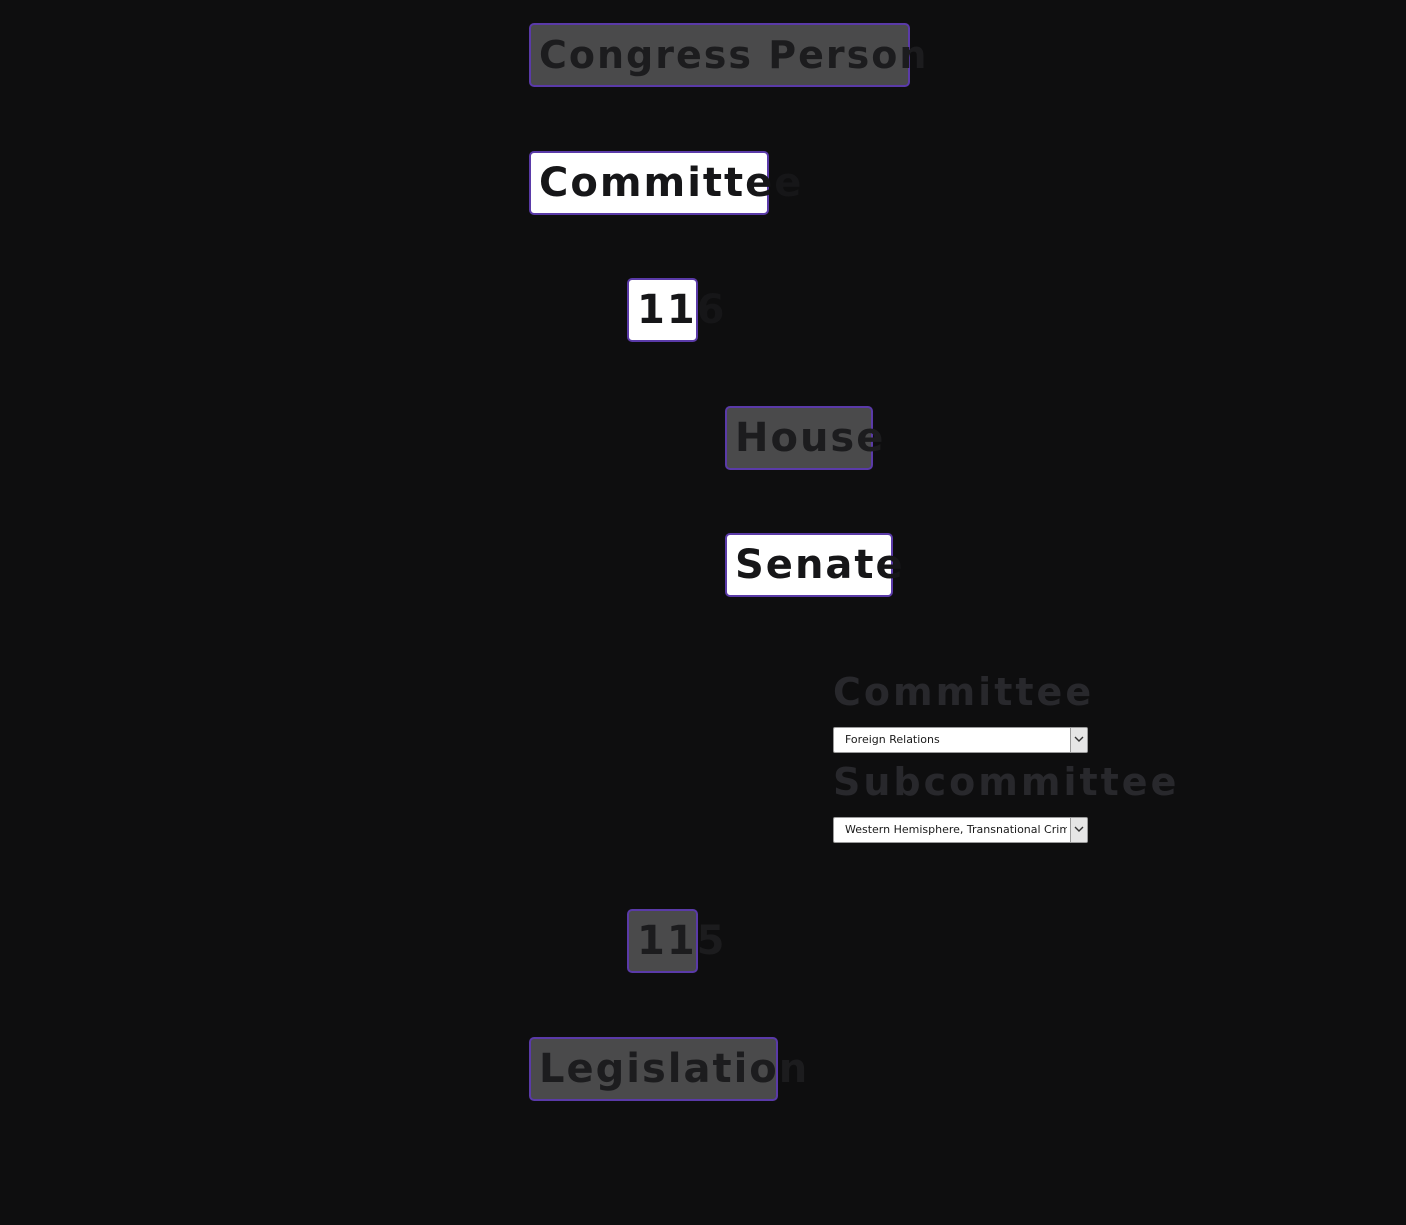 The width and height of the screenshot is (1406, 1225). Describe the element at coordinates (804, 438) in the screenshot. I see `house-button: House` at that location.